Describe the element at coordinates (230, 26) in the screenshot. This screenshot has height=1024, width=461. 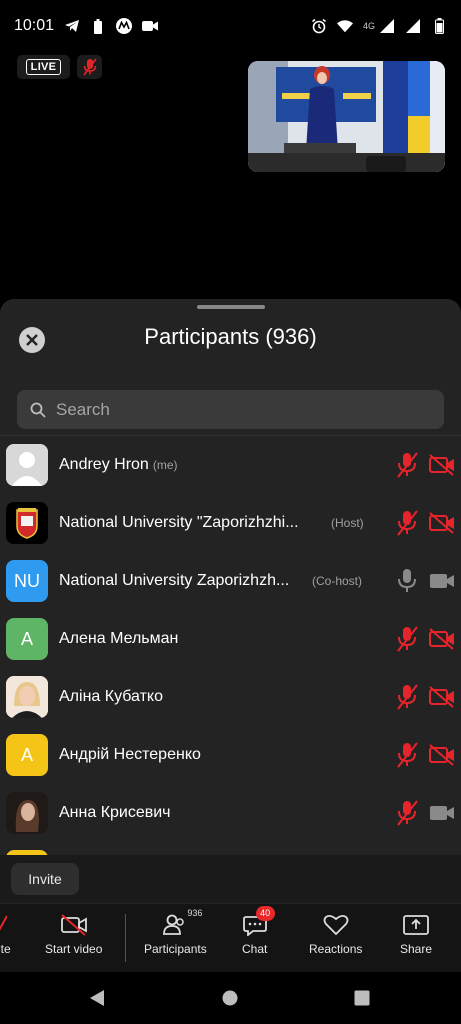
I see `status-bar: 10:01 4G` at that location.